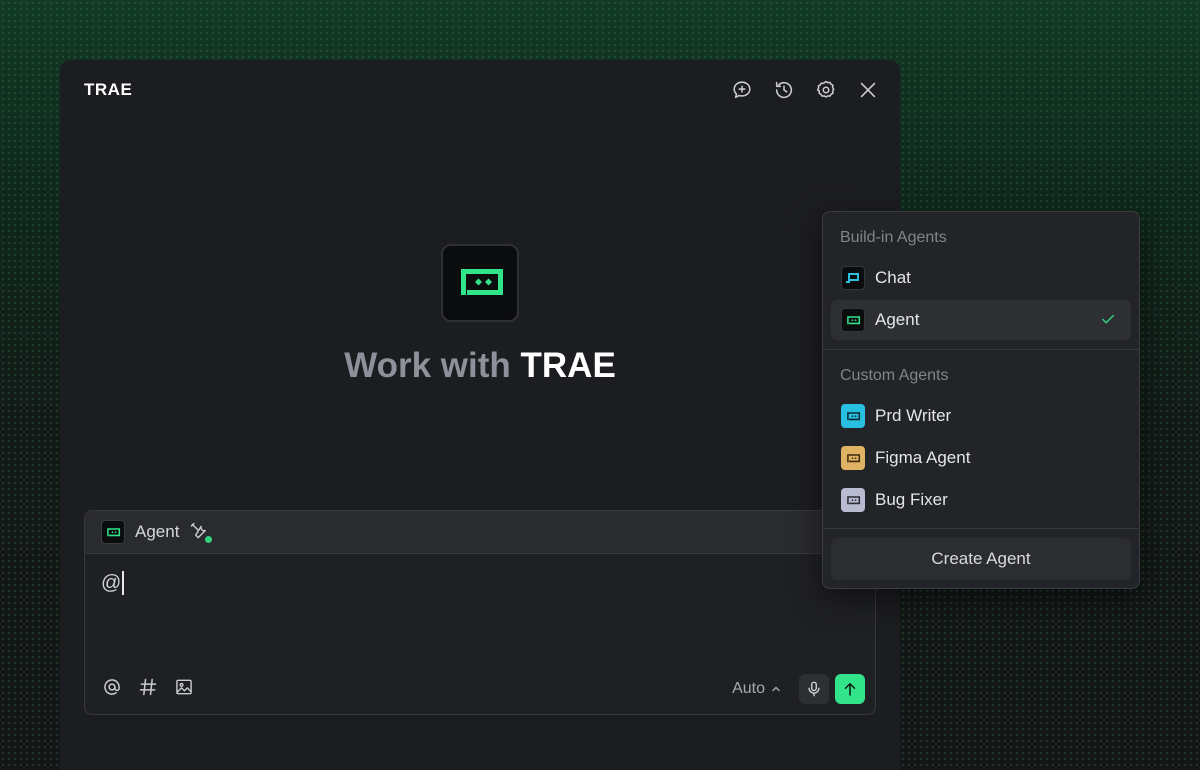 The image size is (1200, 770). Describe the element at coordinates (568, 365) in the screenshot. I see `headline-brand: TRAE` at that location.